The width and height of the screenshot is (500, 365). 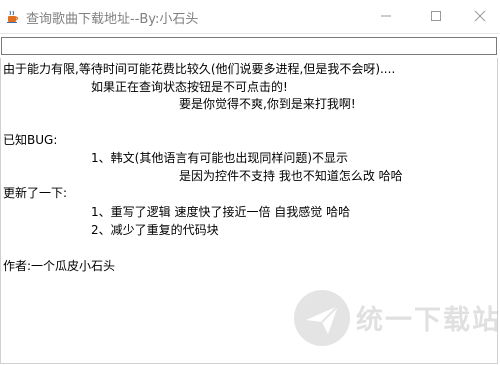 I want to click on minimize-icon, so click(x=386, y=16).